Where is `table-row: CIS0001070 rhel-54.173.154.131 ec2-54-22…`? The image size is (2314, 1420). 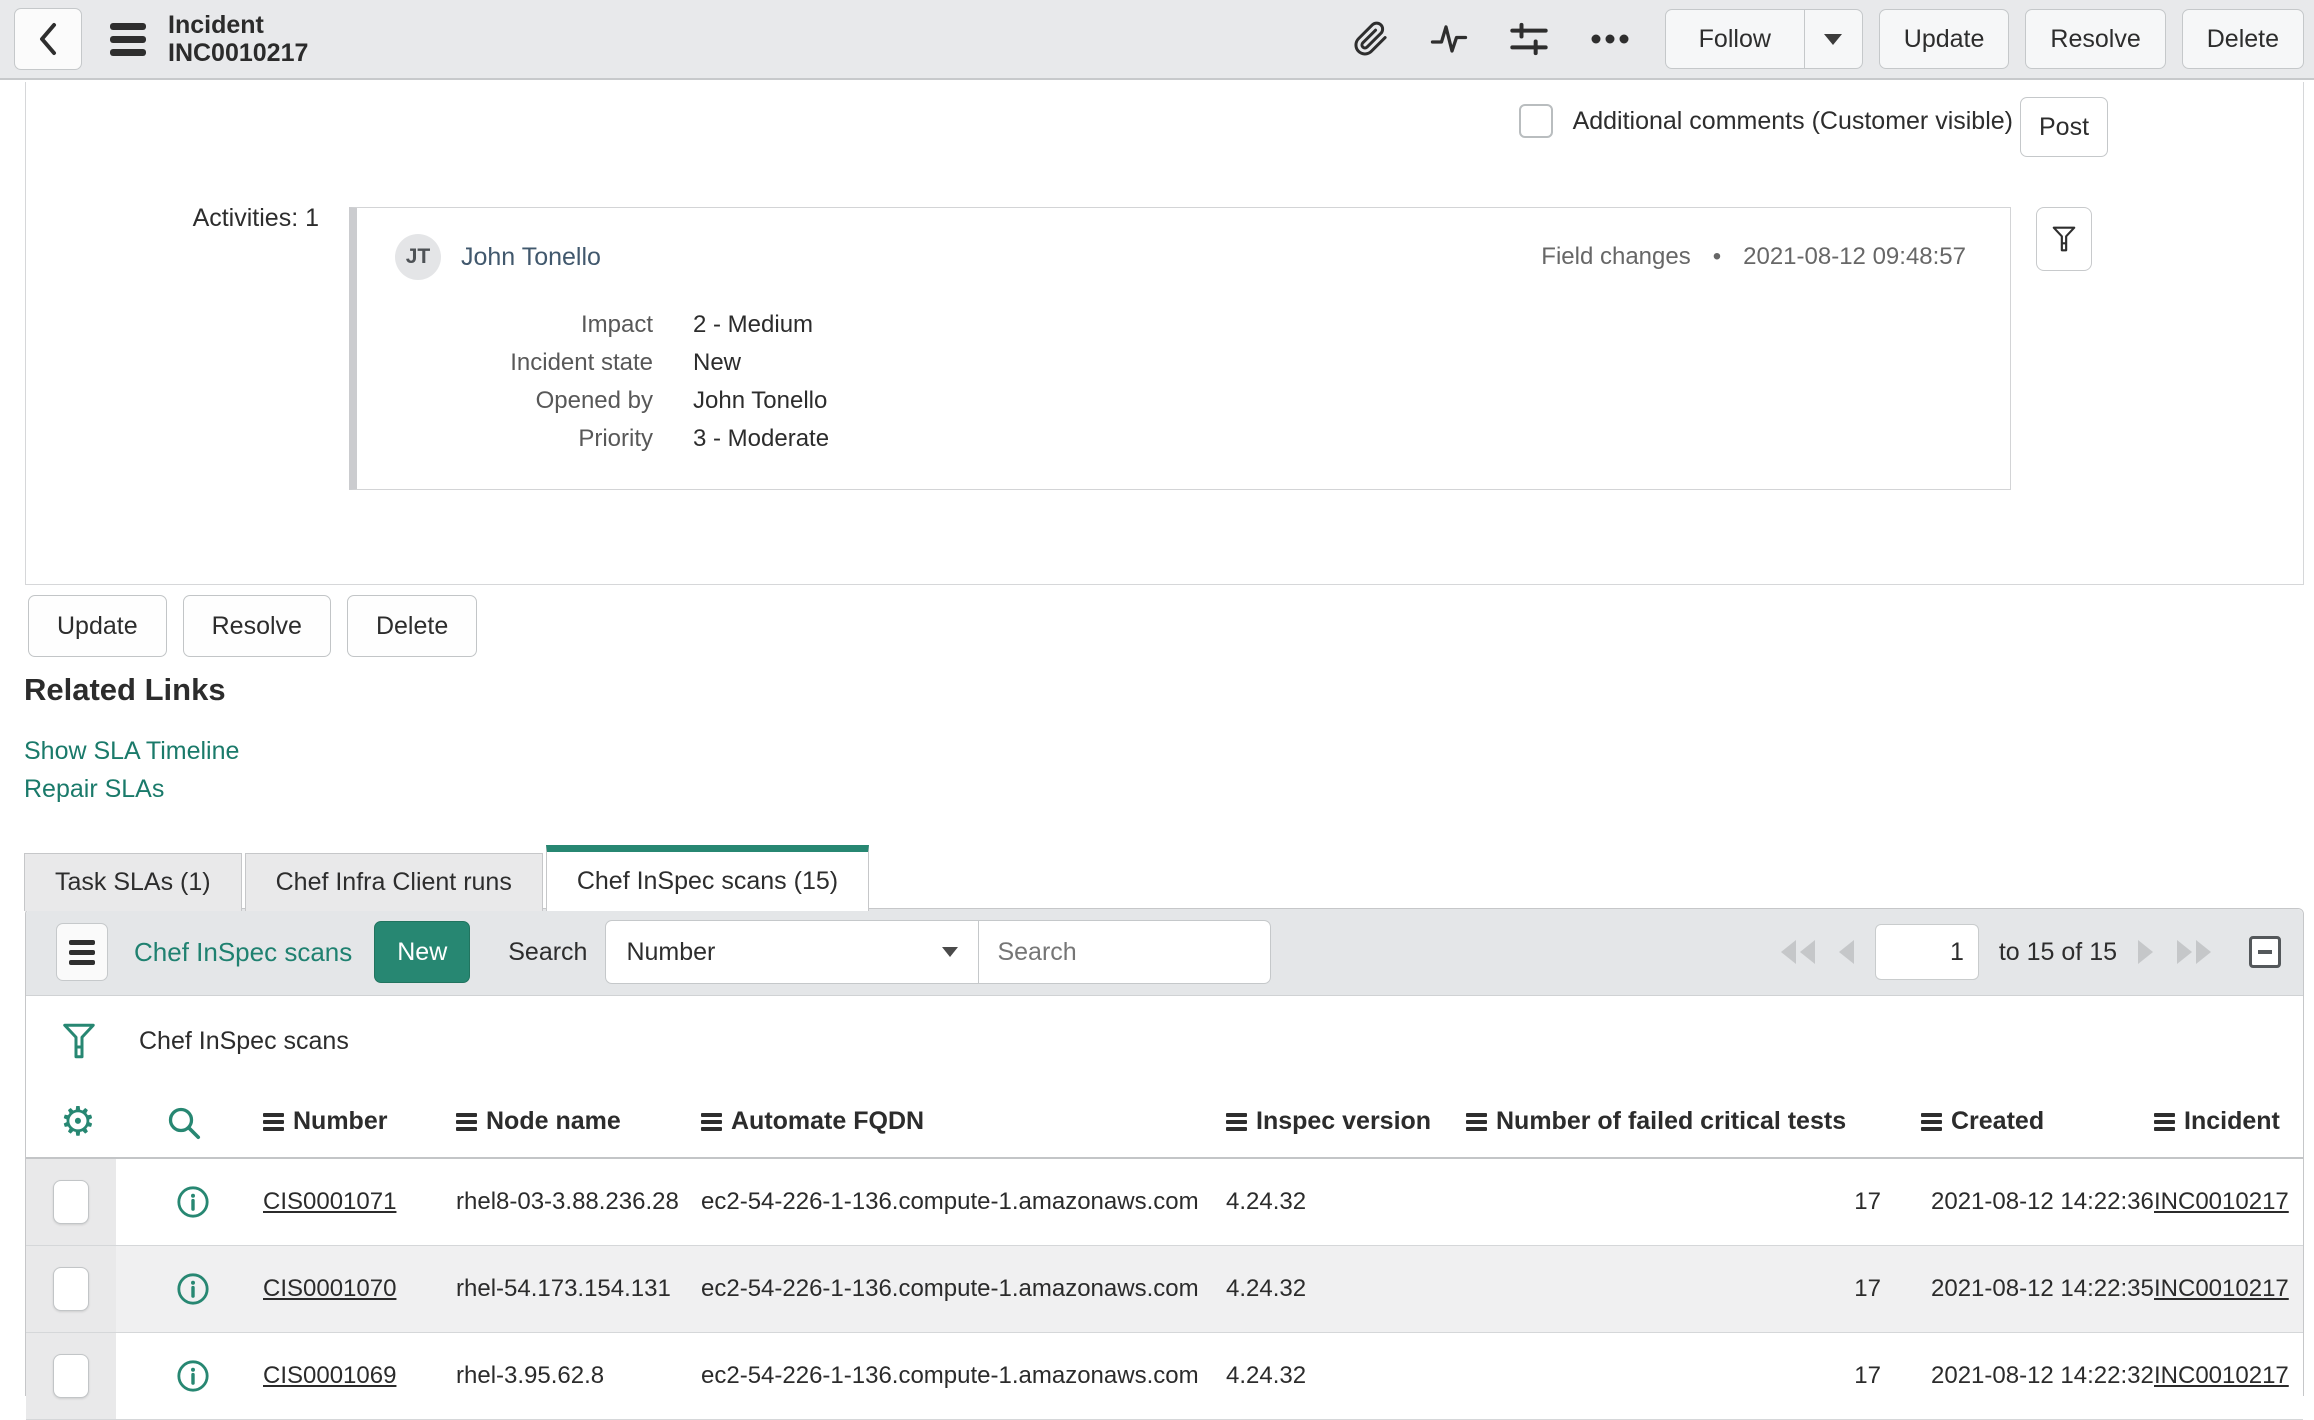
table-row: CIS0001070 rhel-54.173.154.131 ec2-54-22… is located at coordinates (1164, 1289).